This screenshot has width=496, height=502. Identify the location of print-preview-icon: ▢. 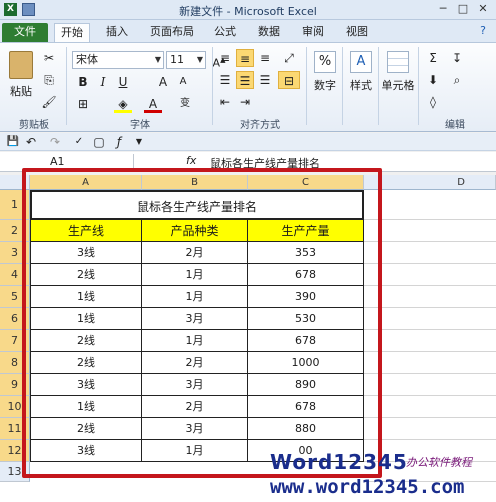
(99, 142).